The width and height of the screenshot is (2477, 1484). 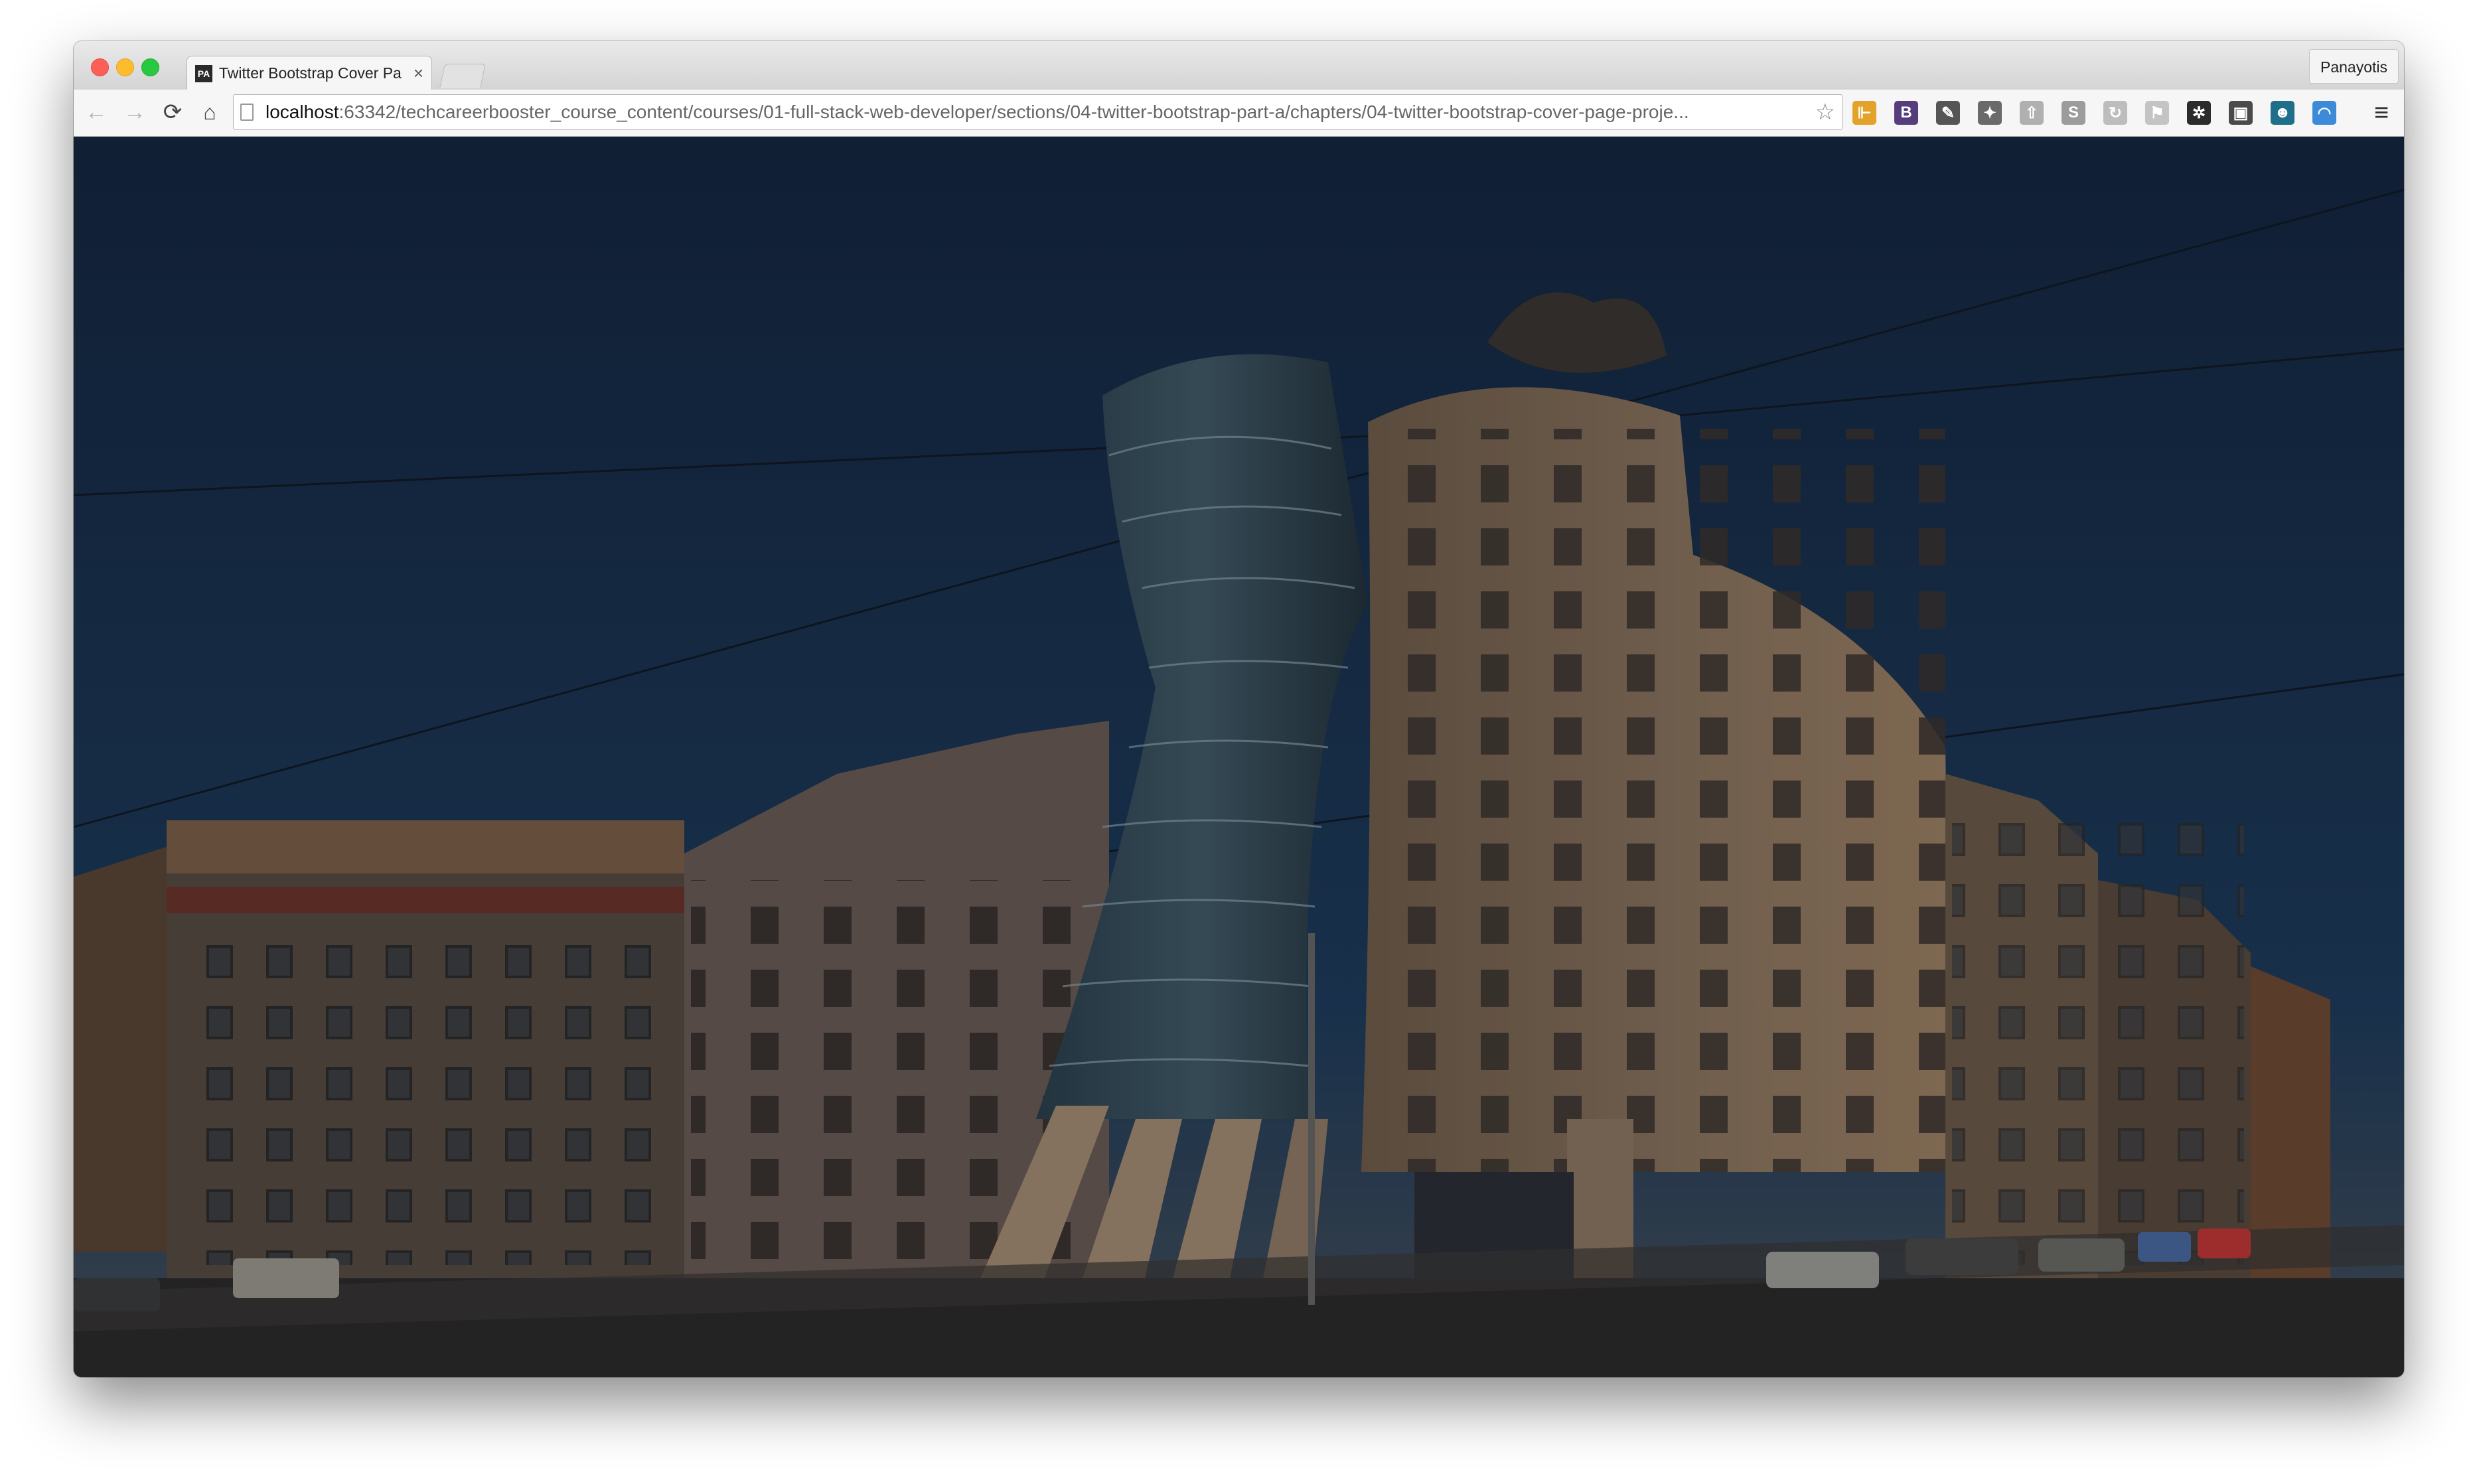 What do you see at coordinates (1825, 112) in the screenshot?
I see `bookmark-star-icon: ☆` at bounding box center [1825, 112].